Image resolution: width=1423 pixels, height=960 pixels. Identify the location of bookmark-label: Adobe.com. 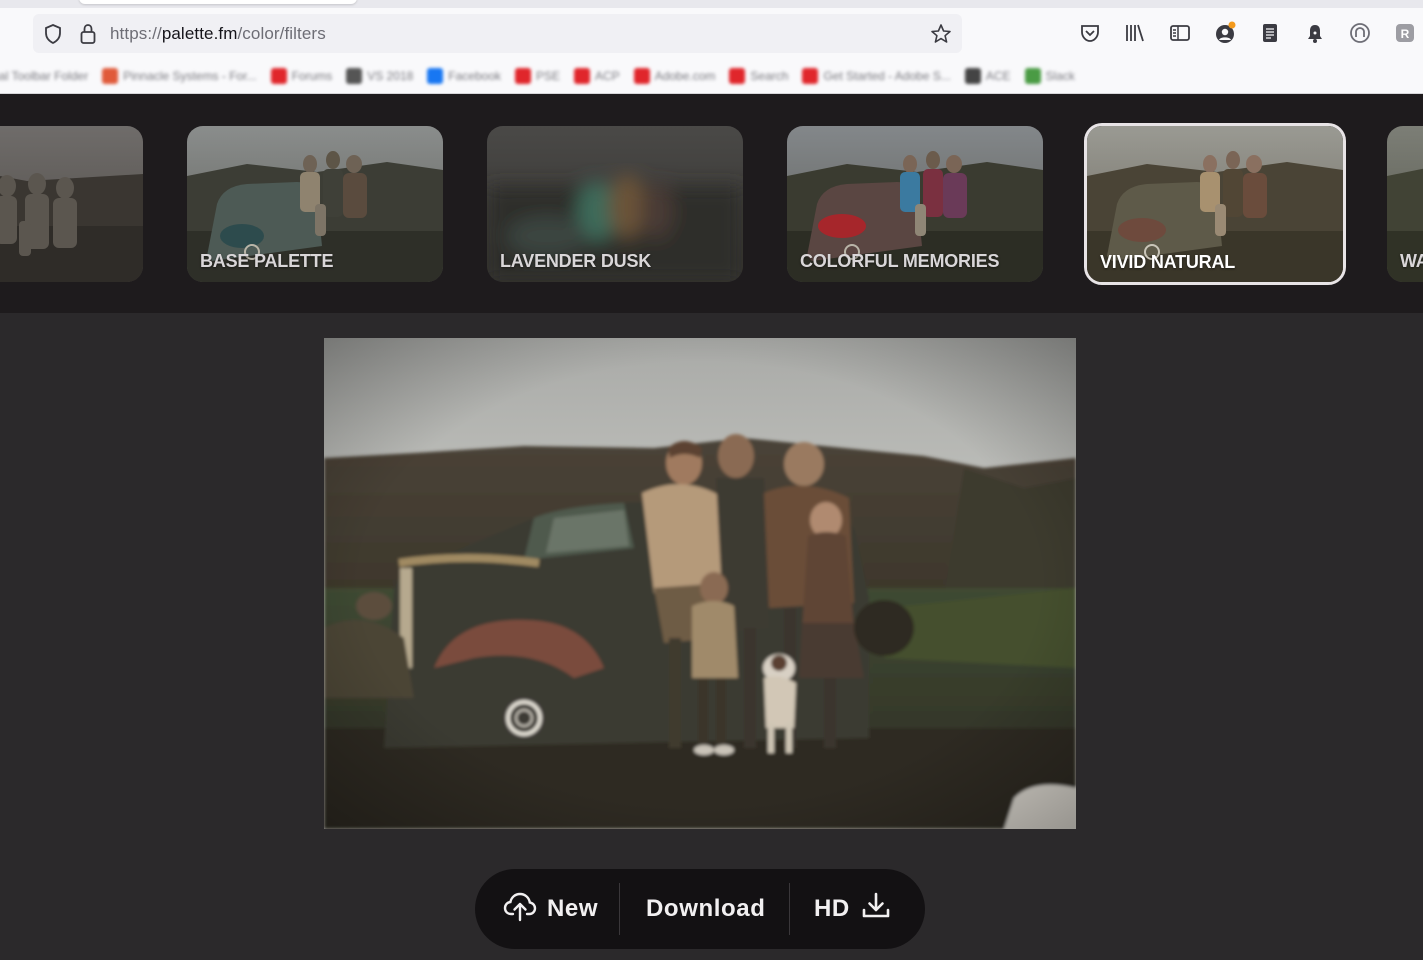
(685, 76).